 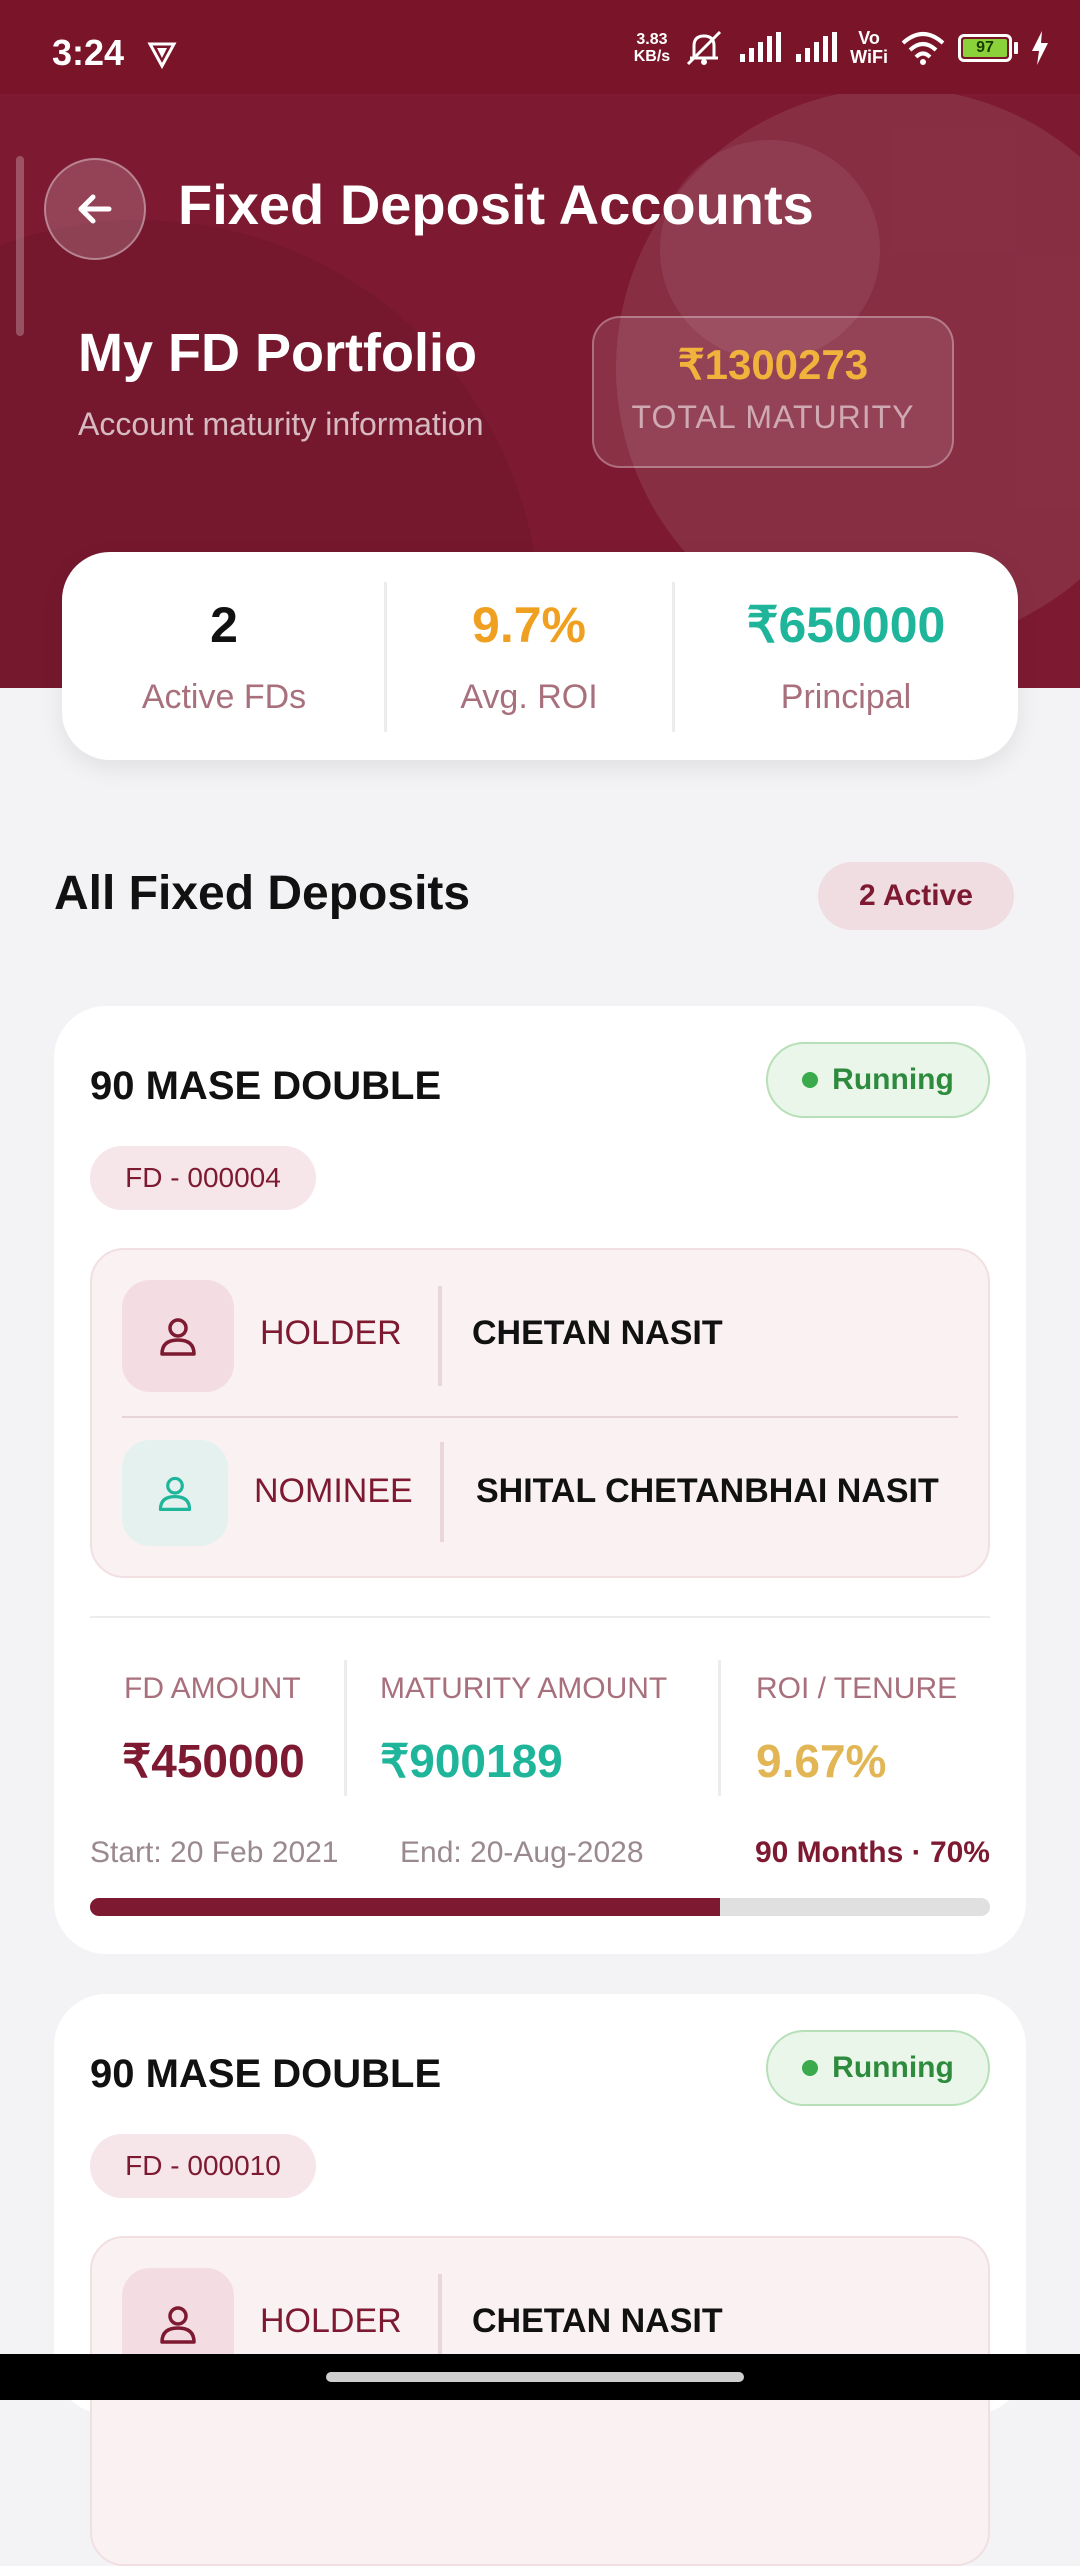 I want to click on system-nav-bar, so click(x=540, y=2377).